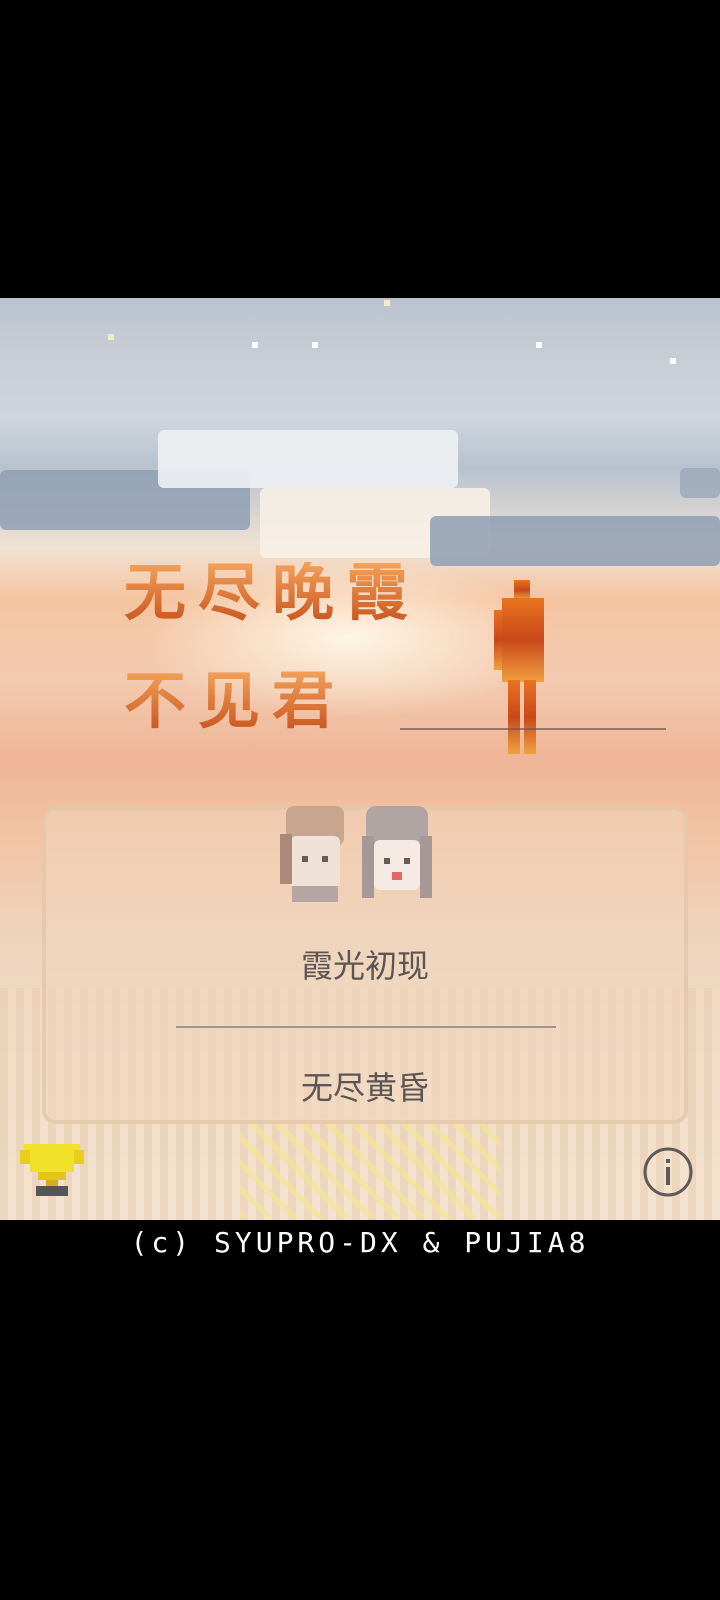  Describe the element at coordinates (365, 964) in the screenshot. I see `menu-item-start: 霞光初现` at that location.